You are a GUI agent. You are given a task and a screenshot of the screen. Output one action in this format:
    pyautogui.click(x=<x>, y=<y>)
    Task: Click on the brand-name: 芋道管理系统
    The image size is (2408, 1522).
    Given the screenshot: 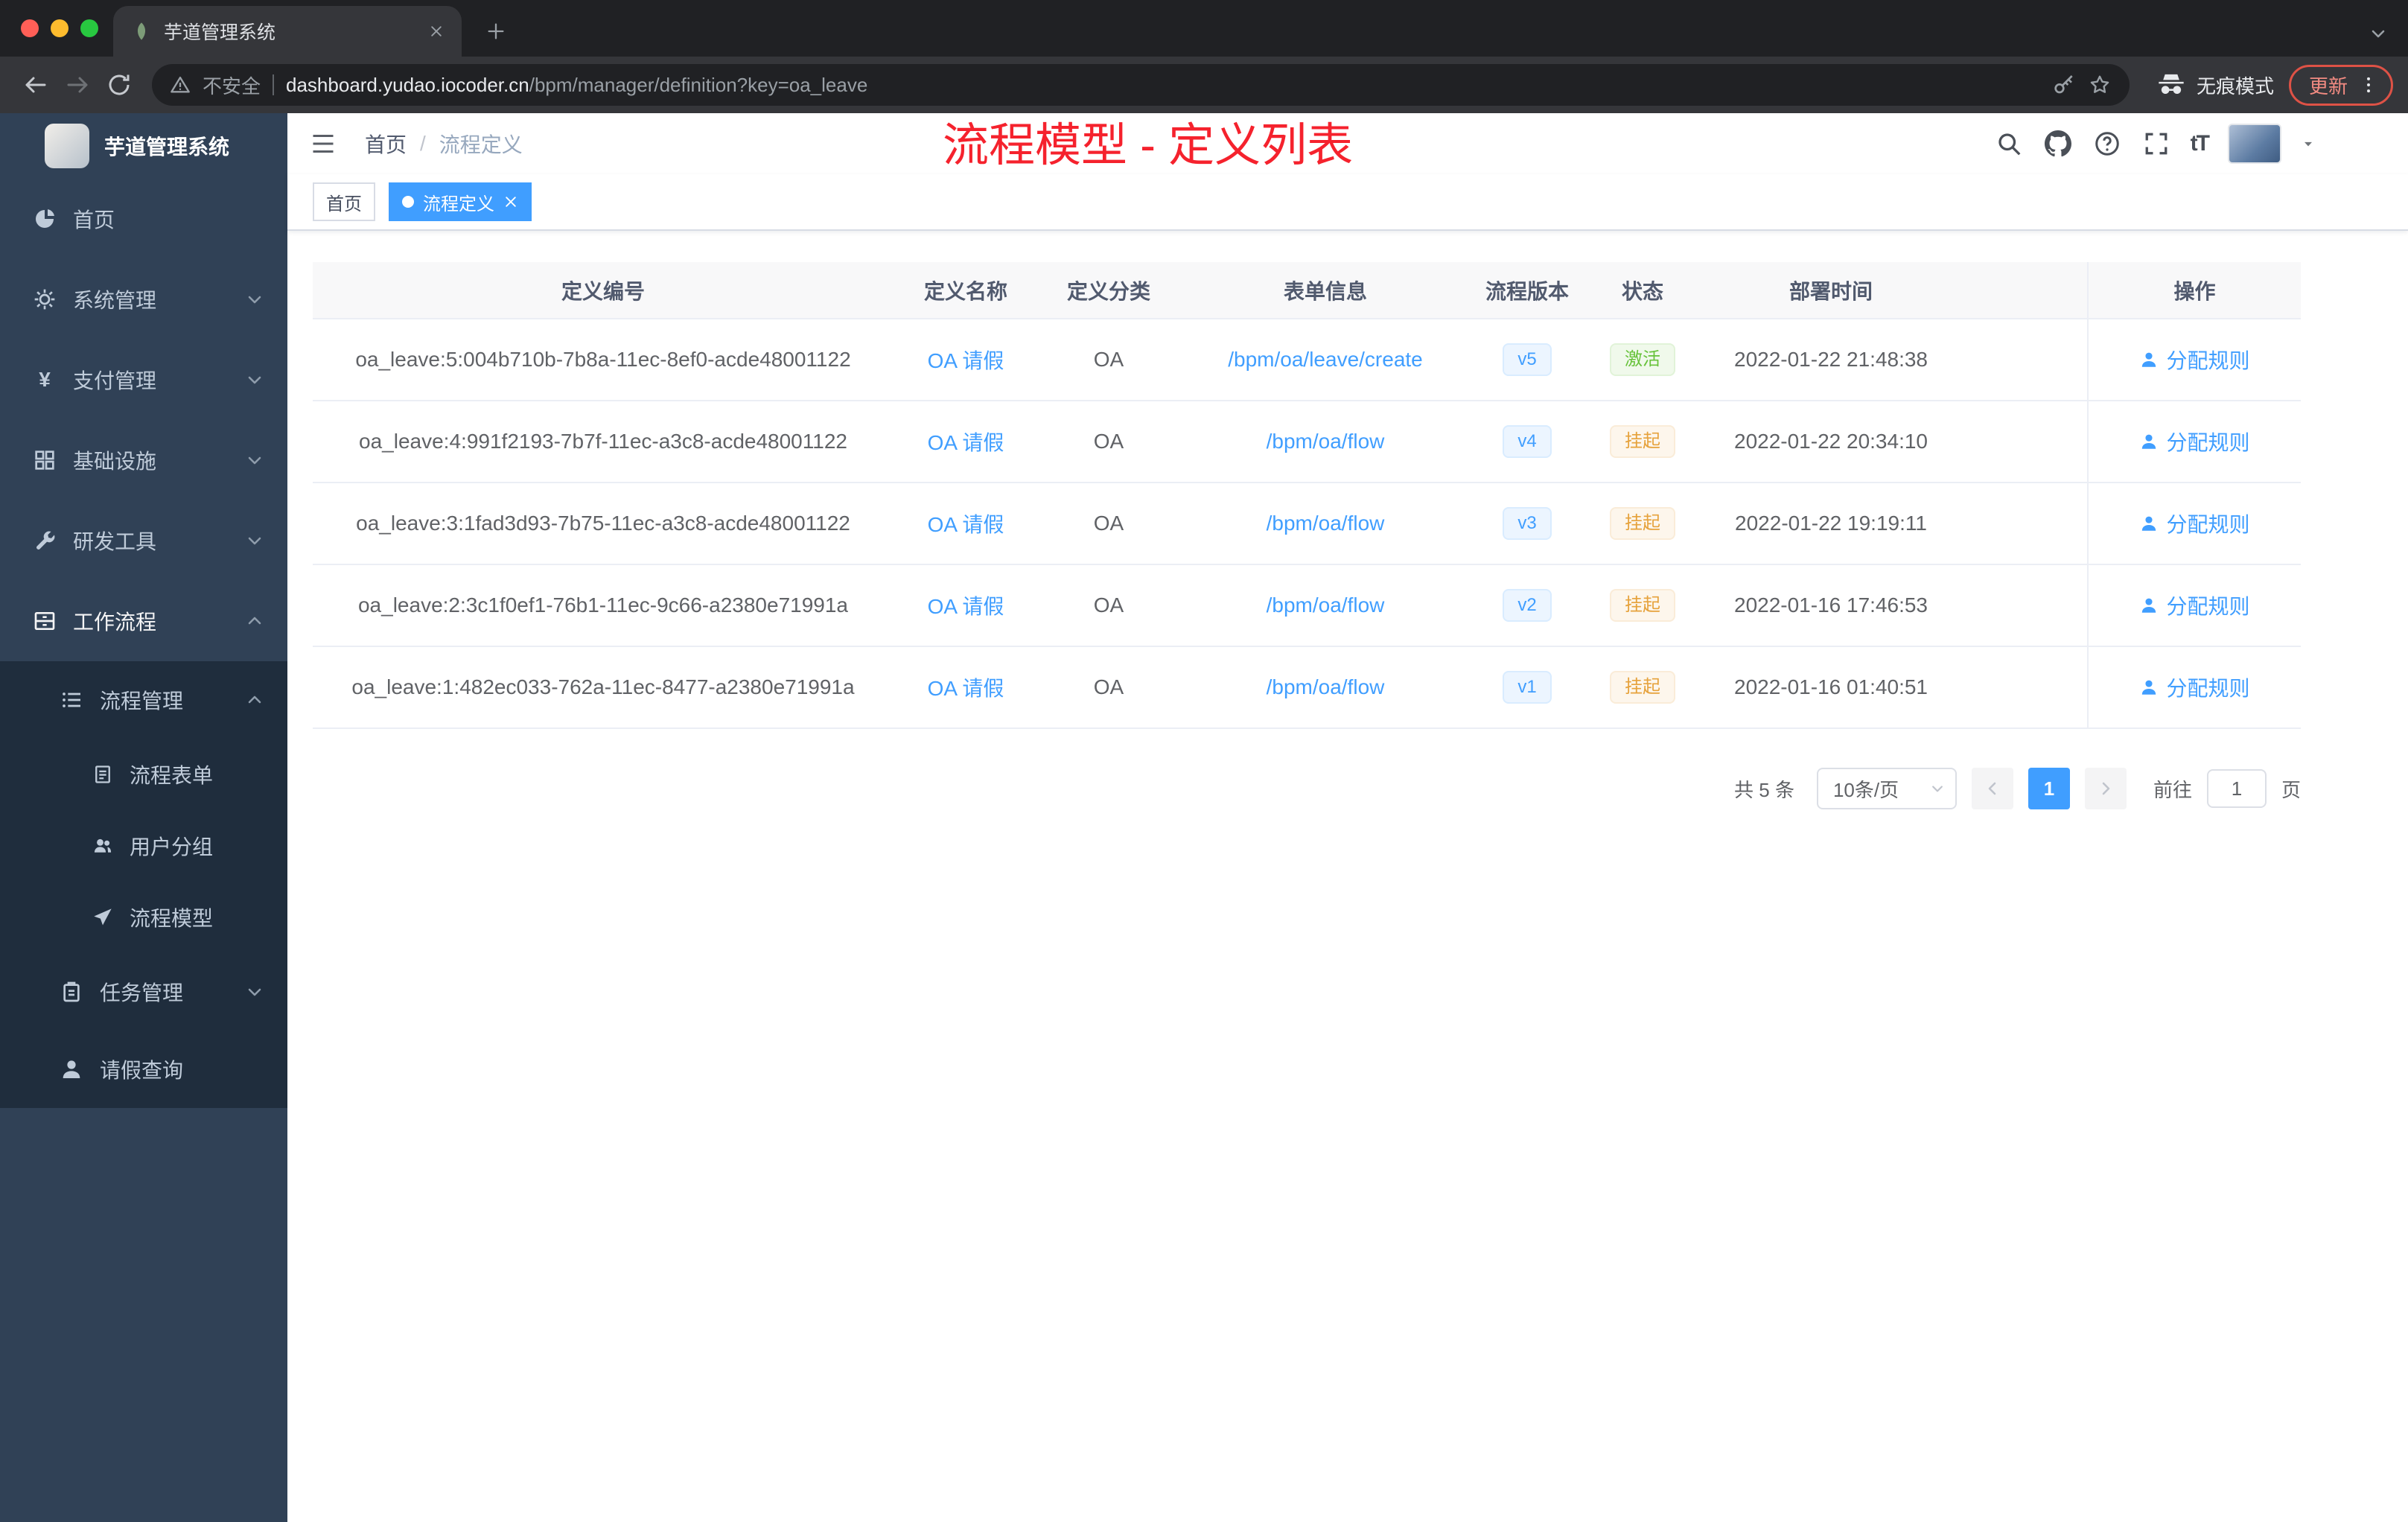 What is the action you would take?
    pyautogui.click(x=167, y=147)
    